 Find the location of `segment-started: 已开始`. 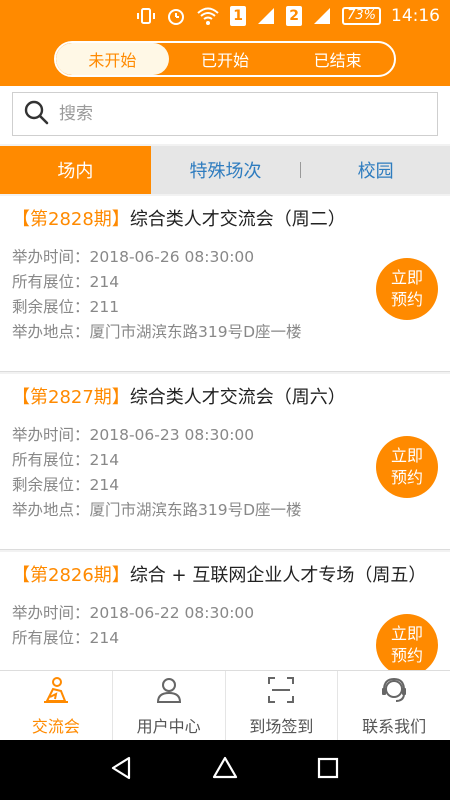

segment-started: 已开始 is located at coordinates (225, 59).